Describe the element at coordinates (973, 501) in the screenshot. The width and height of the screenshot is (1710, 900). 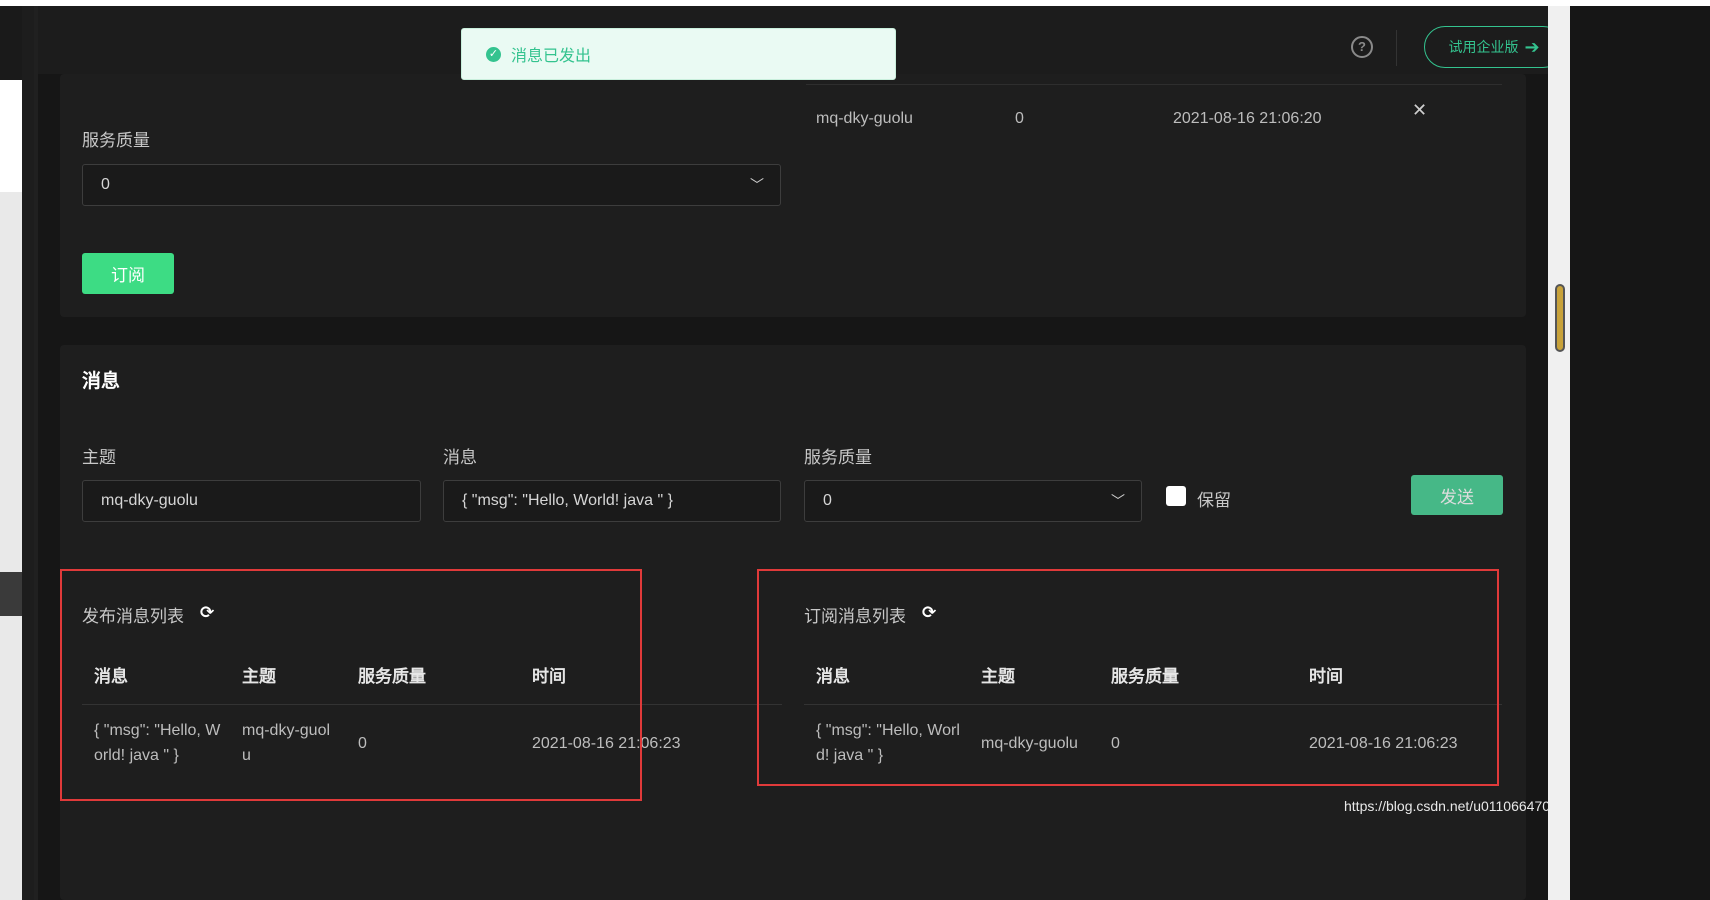
I see `qos-select: 0 ﹀` at that location.